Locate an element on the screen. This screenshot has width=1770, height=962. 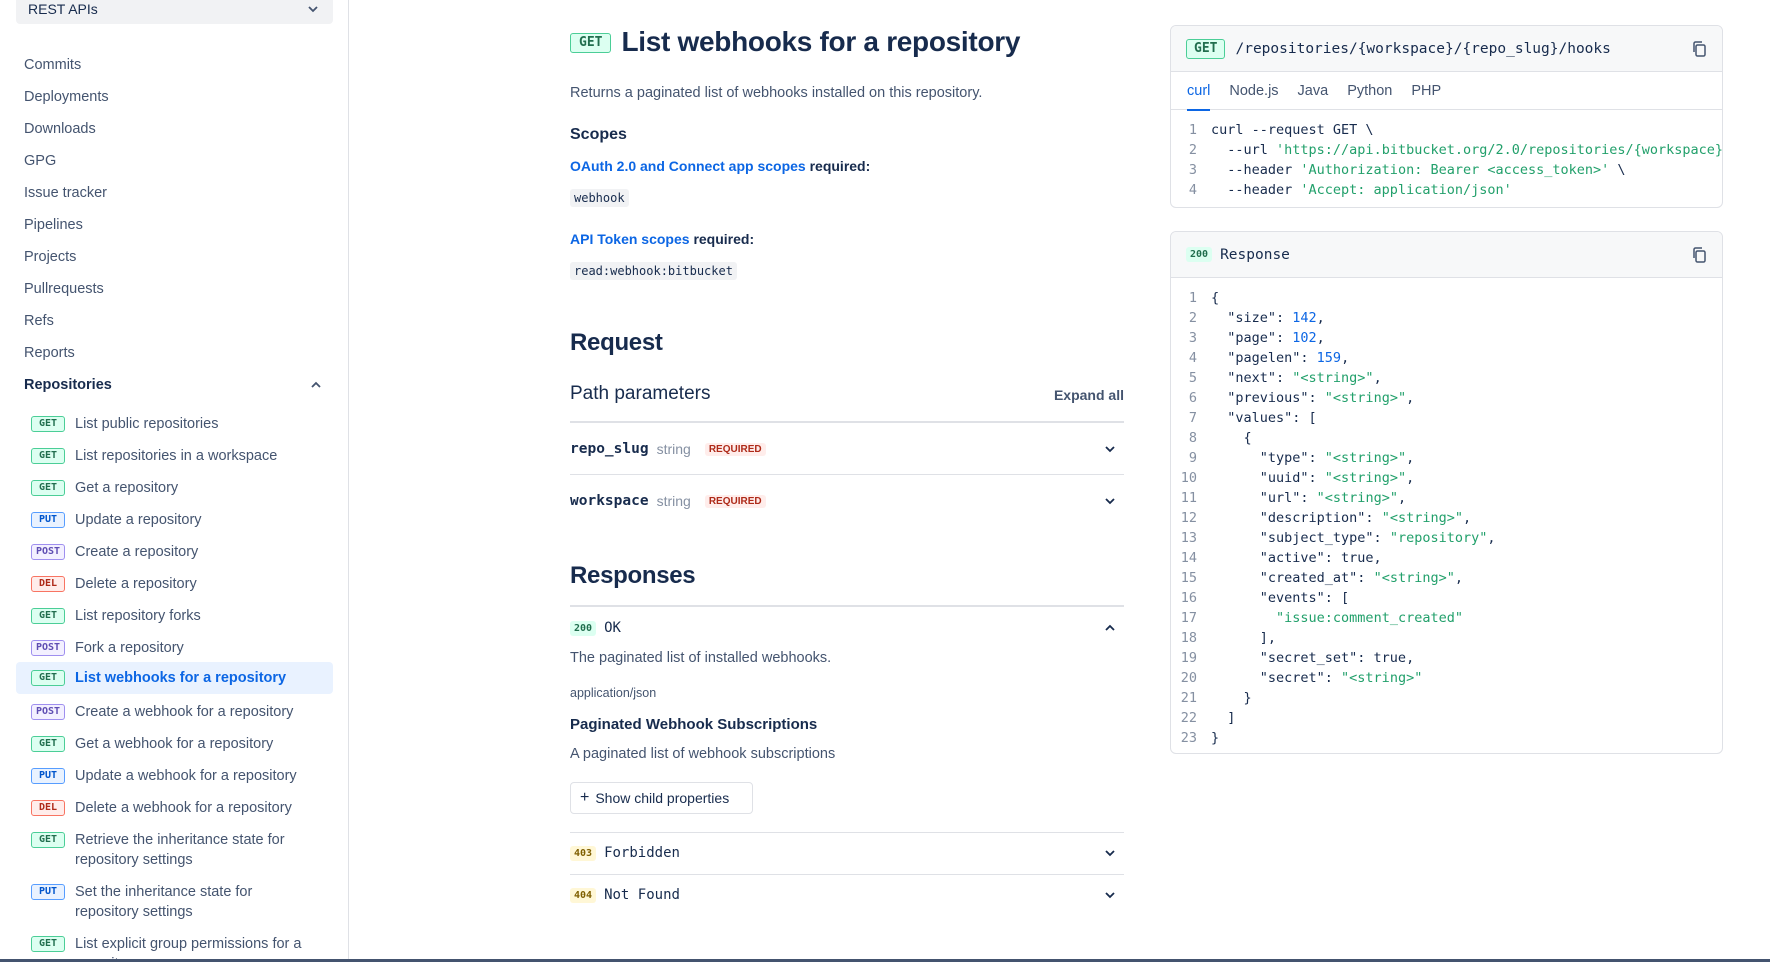
code-line: 10 "uuid": "<string>", is located at coordinates (1446, 478).